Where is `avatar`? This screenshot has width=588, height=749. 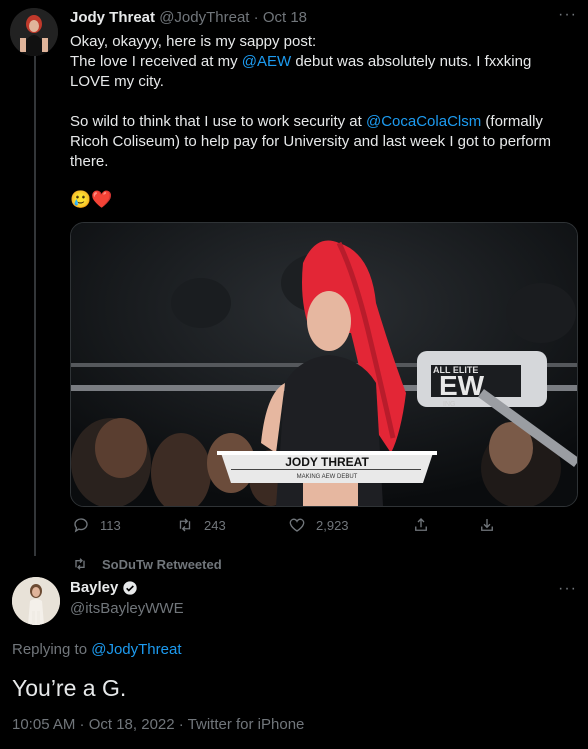 avatar is located at coordinates (34, 32).